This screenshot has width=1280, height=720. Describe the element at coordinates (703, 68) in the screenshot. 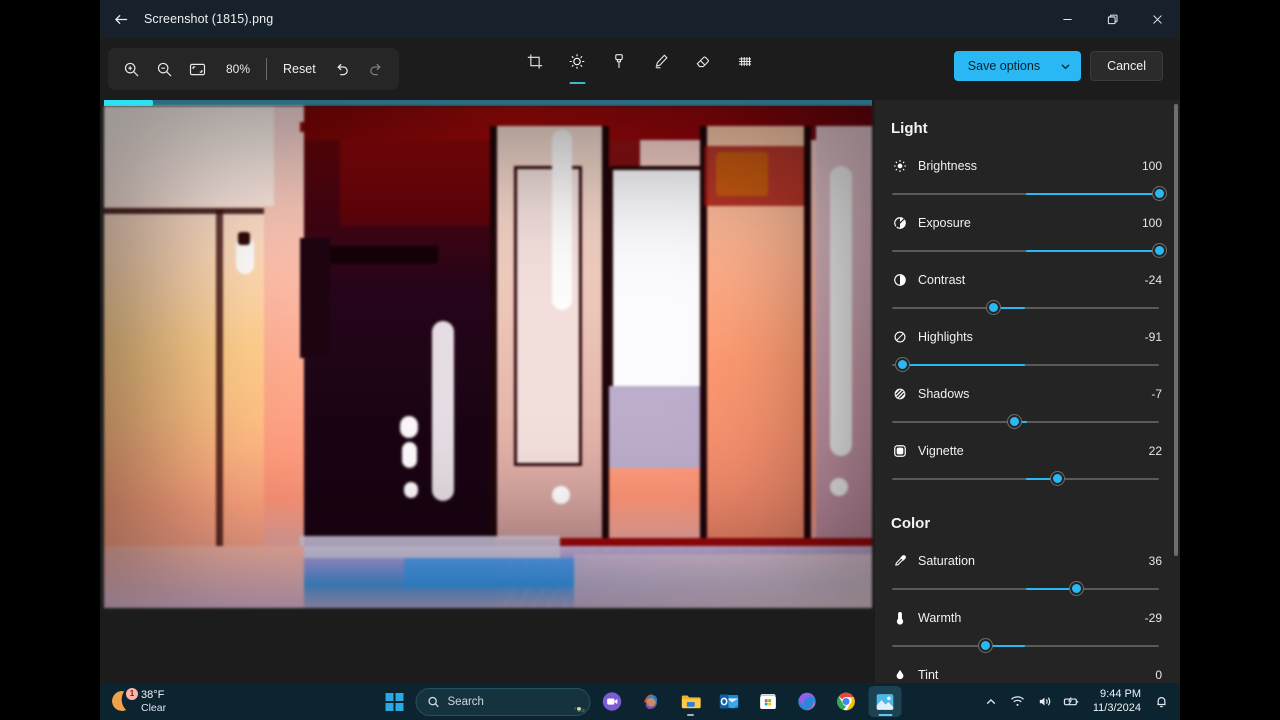

I see `tool-eraser` at that location.